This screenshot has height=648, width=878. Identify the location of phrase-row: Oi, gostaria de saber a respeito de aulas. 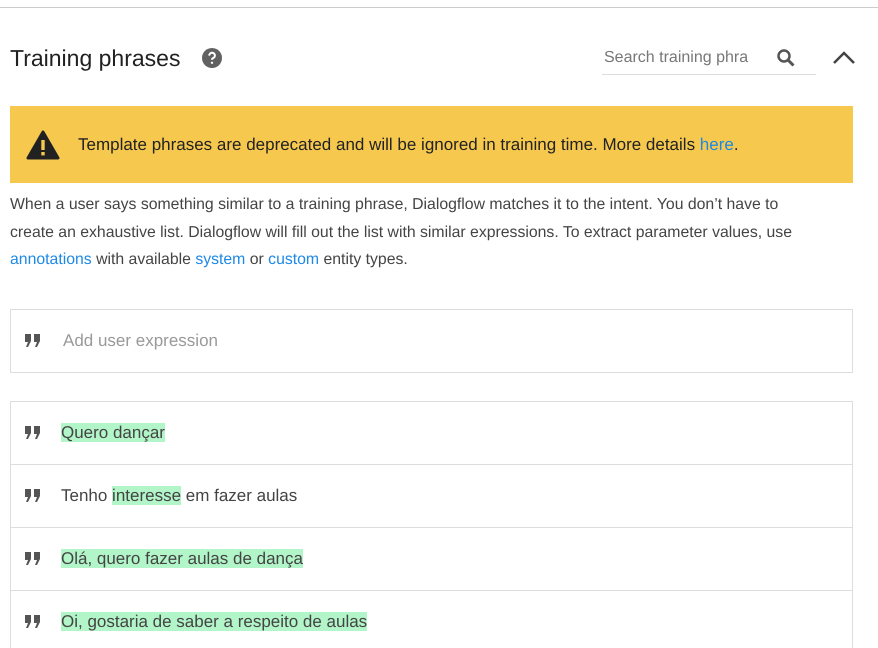
(431, 619).